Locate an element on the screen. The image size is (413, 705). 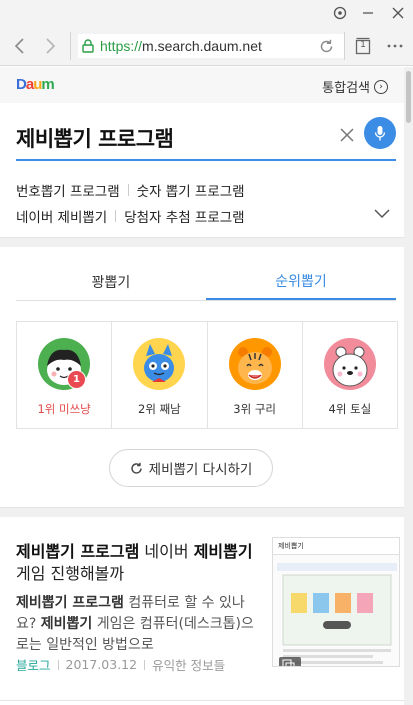
more-menu-icon is located at coordinates (395, 46).